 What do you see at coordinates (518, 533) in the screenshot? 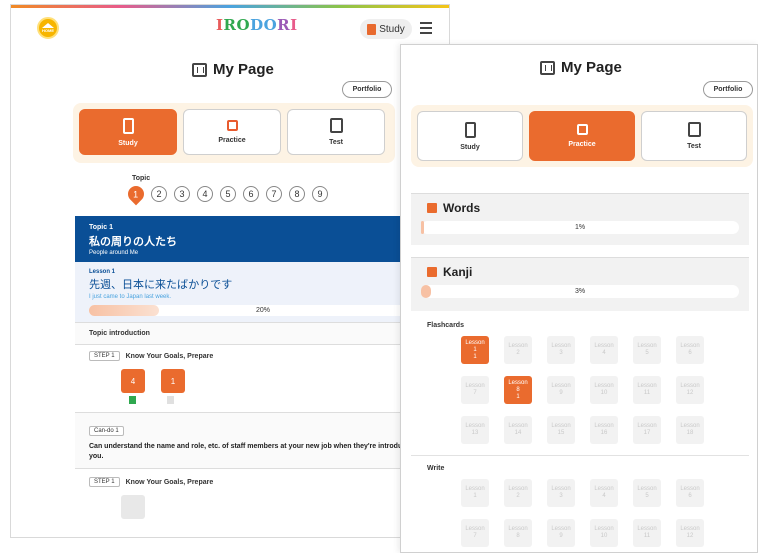
I see `write-lesson-8: Lesson 8` at bounding box center [518, 533].